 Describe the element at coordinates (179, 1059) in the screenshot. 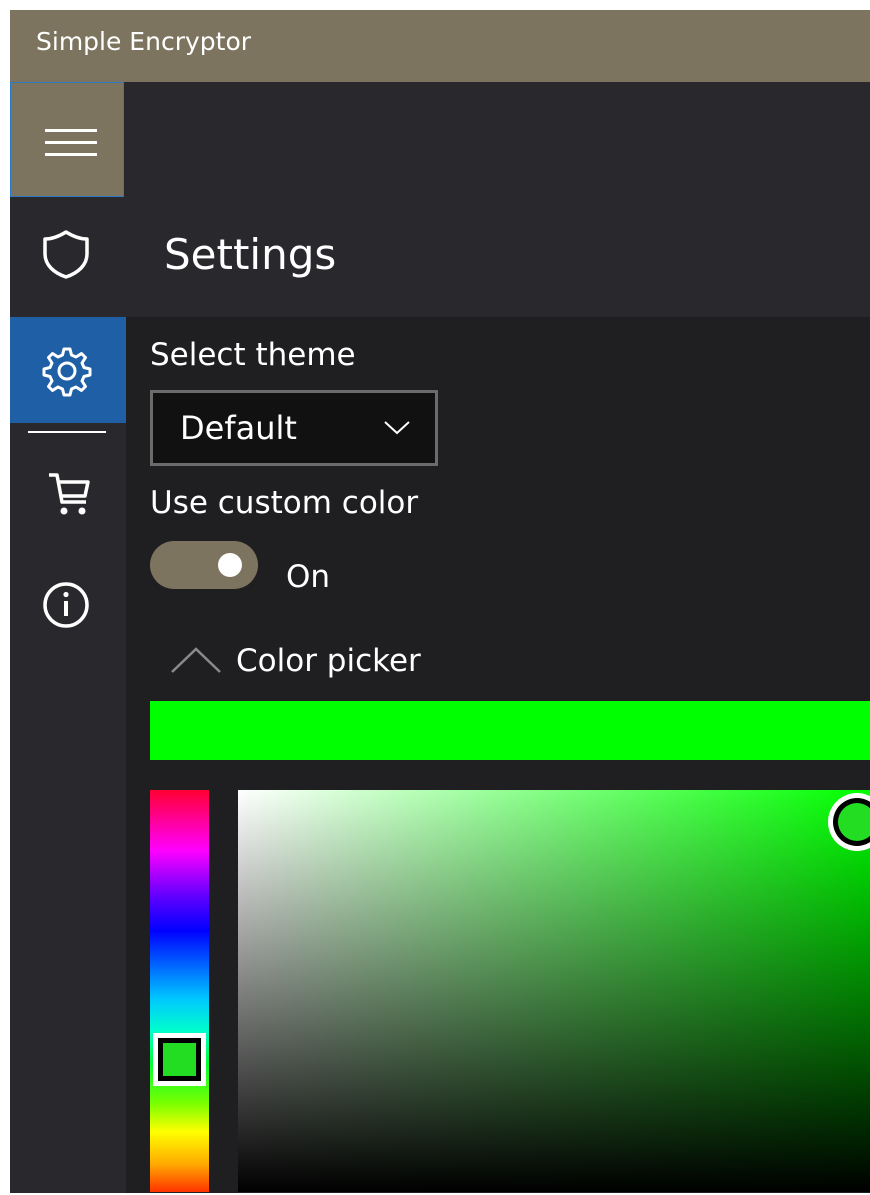

I see `hue-slider-thumb` at that location.